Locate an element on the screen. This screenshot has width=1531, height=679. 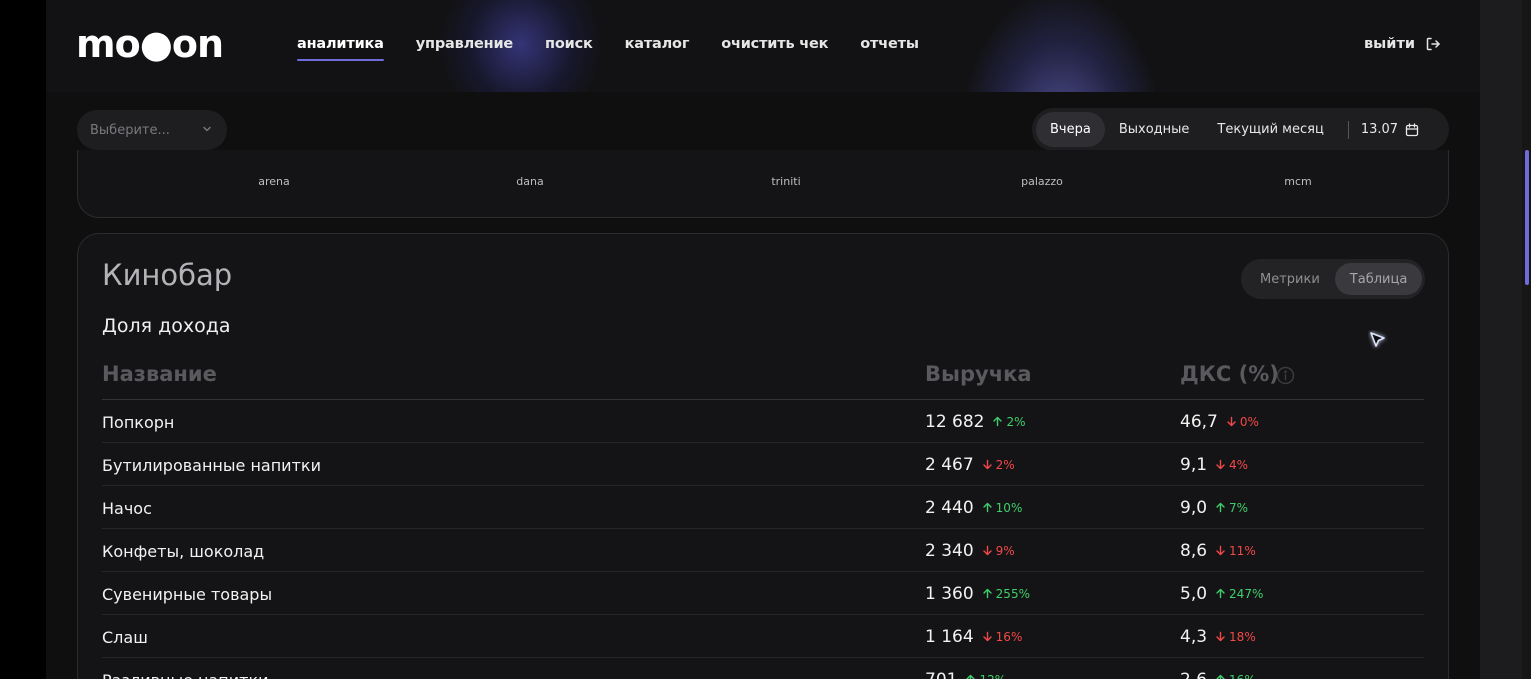
nav-item-catalog: каталог is located at coordinates (657, 44).